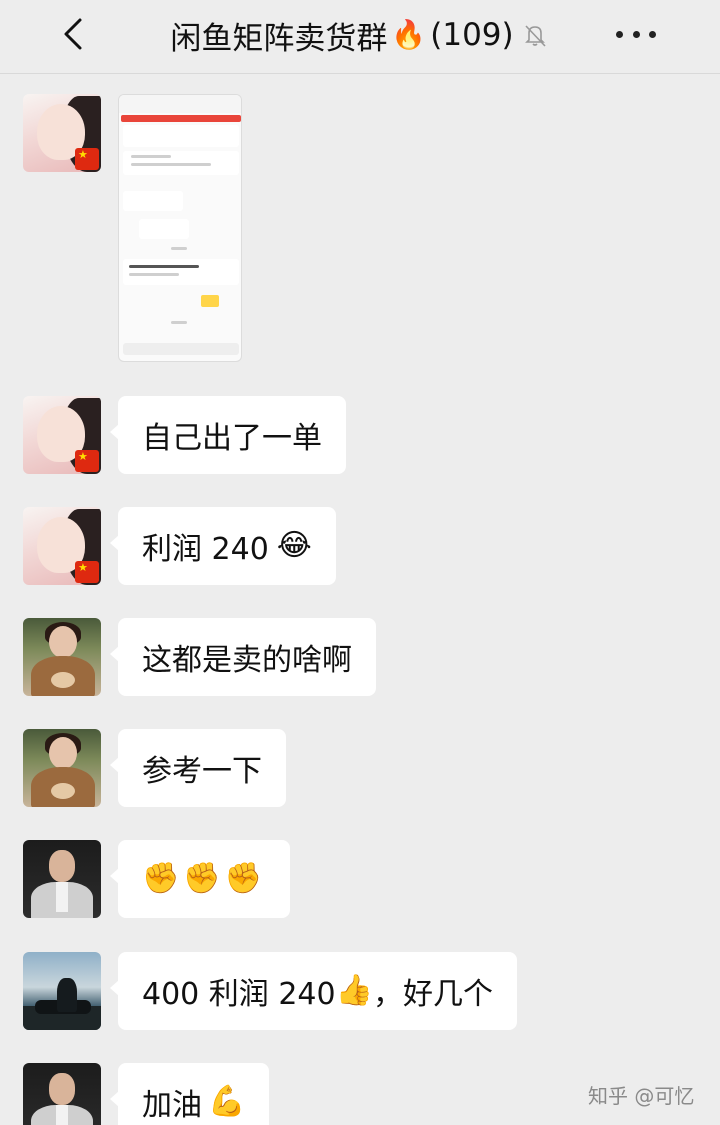 The width and height of the screenshot is (720, 1125). I want to click on message-bubble: 利润 240 😂, so click(223, 546).